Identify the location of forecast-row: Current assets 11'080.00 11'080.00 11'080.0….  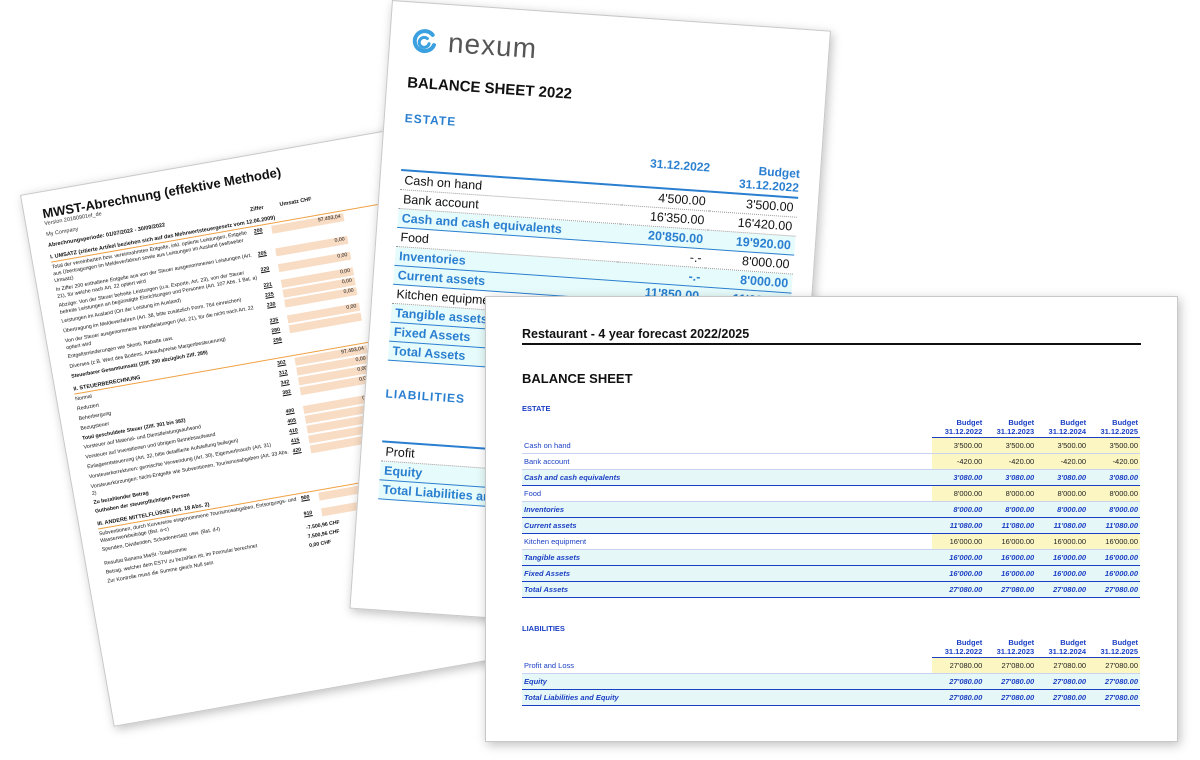
(831, 525).